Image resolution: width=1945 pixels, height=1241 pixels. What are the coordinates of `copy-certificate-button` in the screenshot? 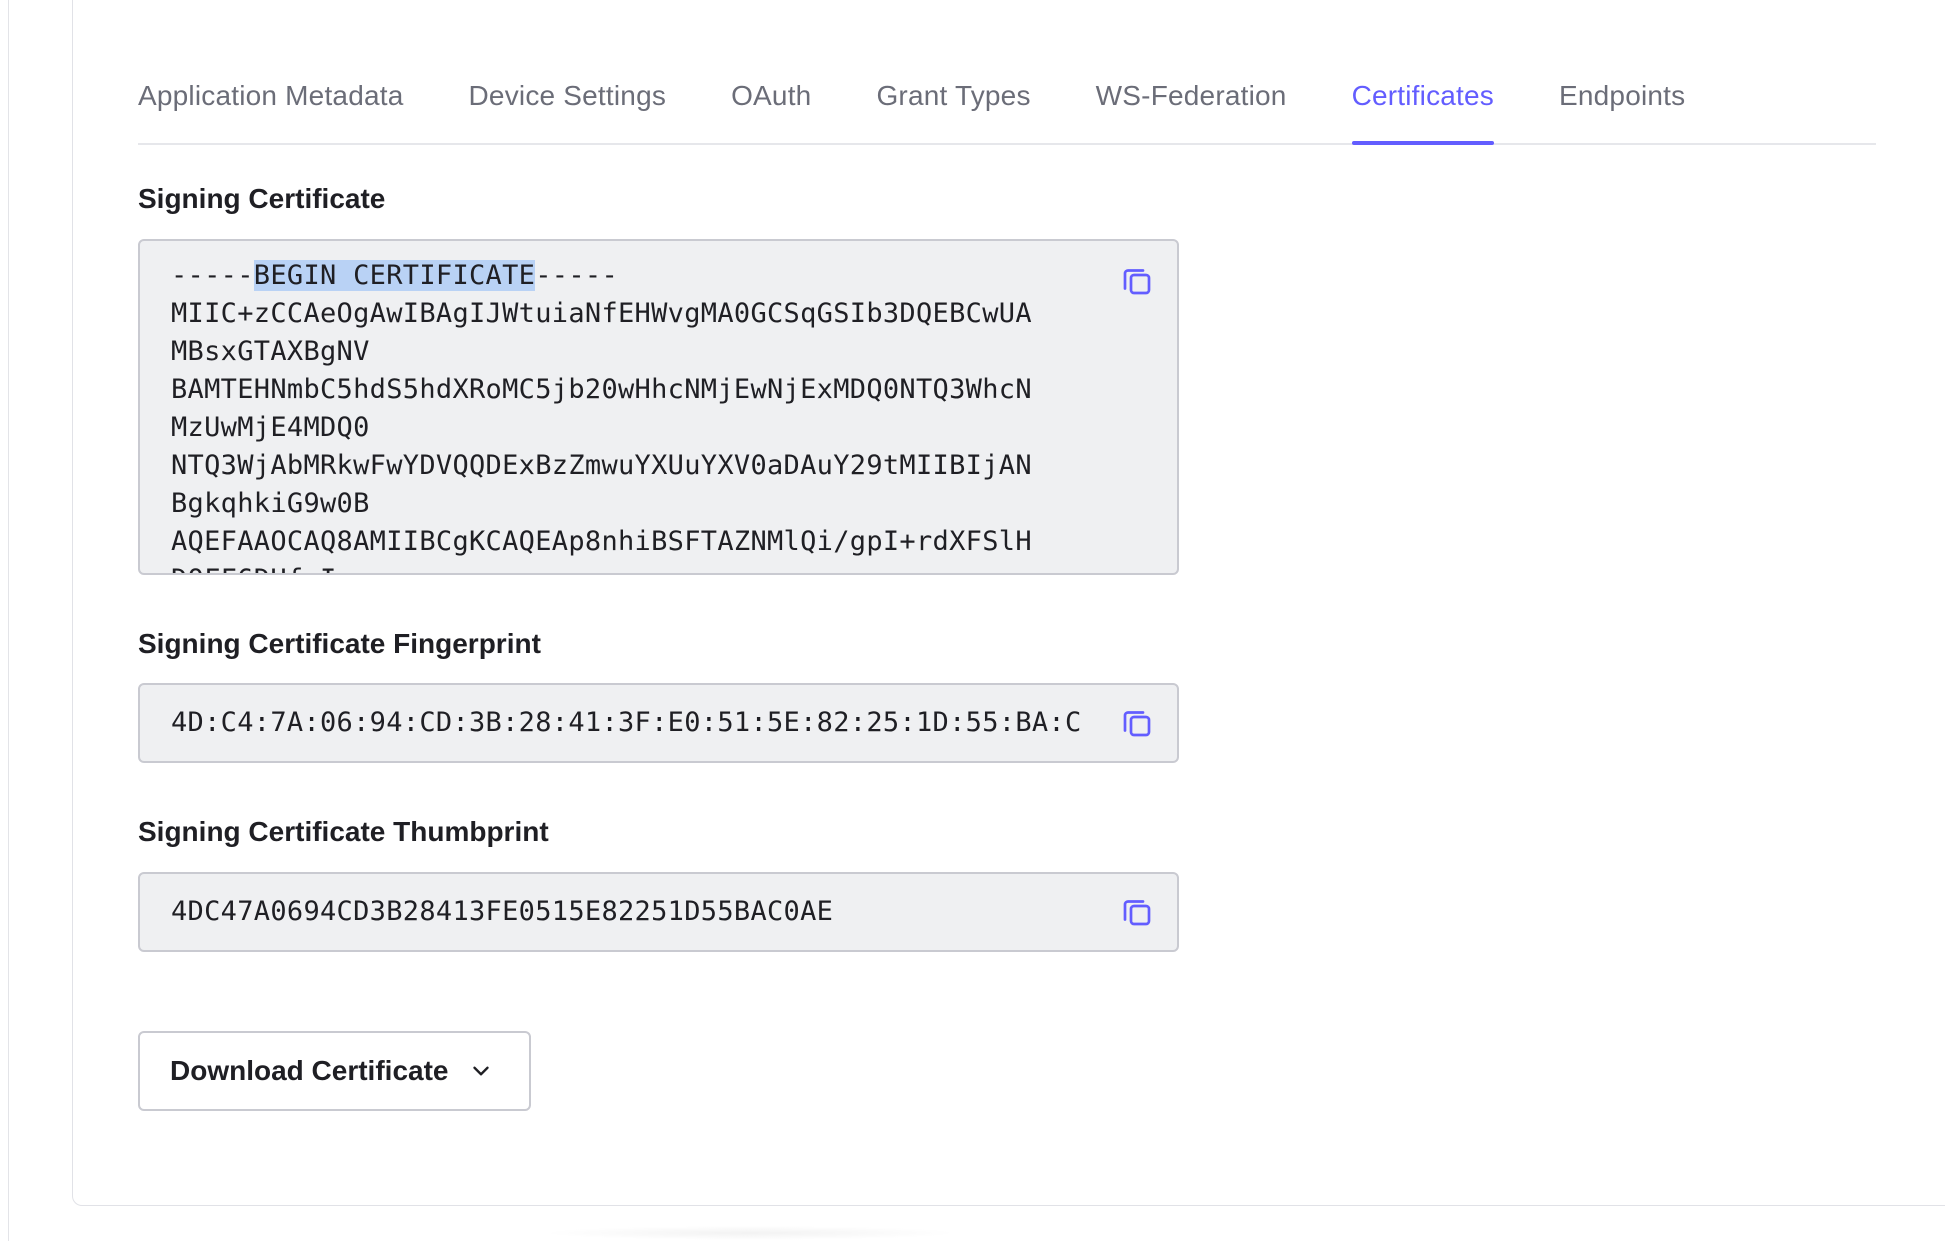 It's located at (1137, 281).